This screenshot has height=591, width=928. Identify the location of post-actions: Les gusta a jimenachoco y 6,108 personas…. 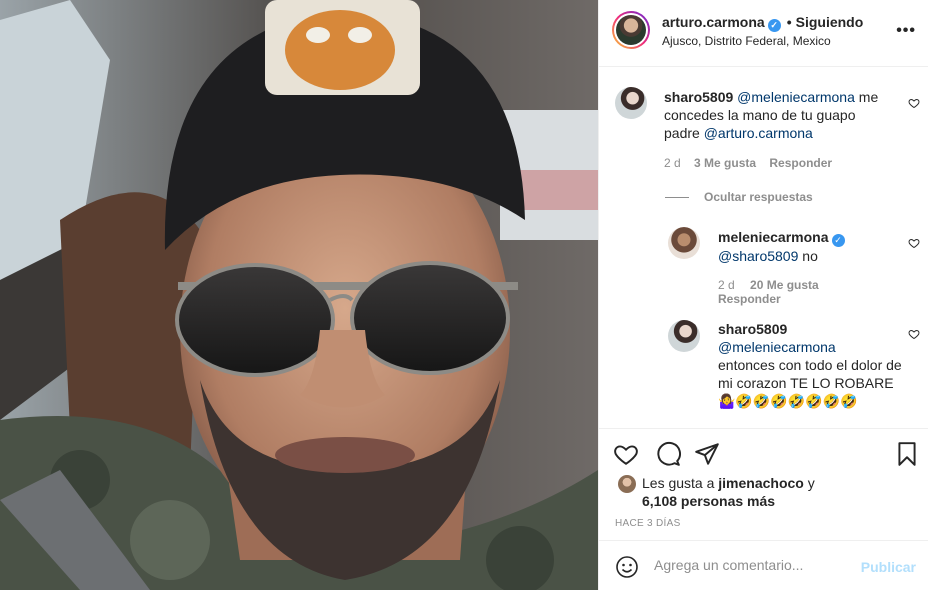
(763, 484).